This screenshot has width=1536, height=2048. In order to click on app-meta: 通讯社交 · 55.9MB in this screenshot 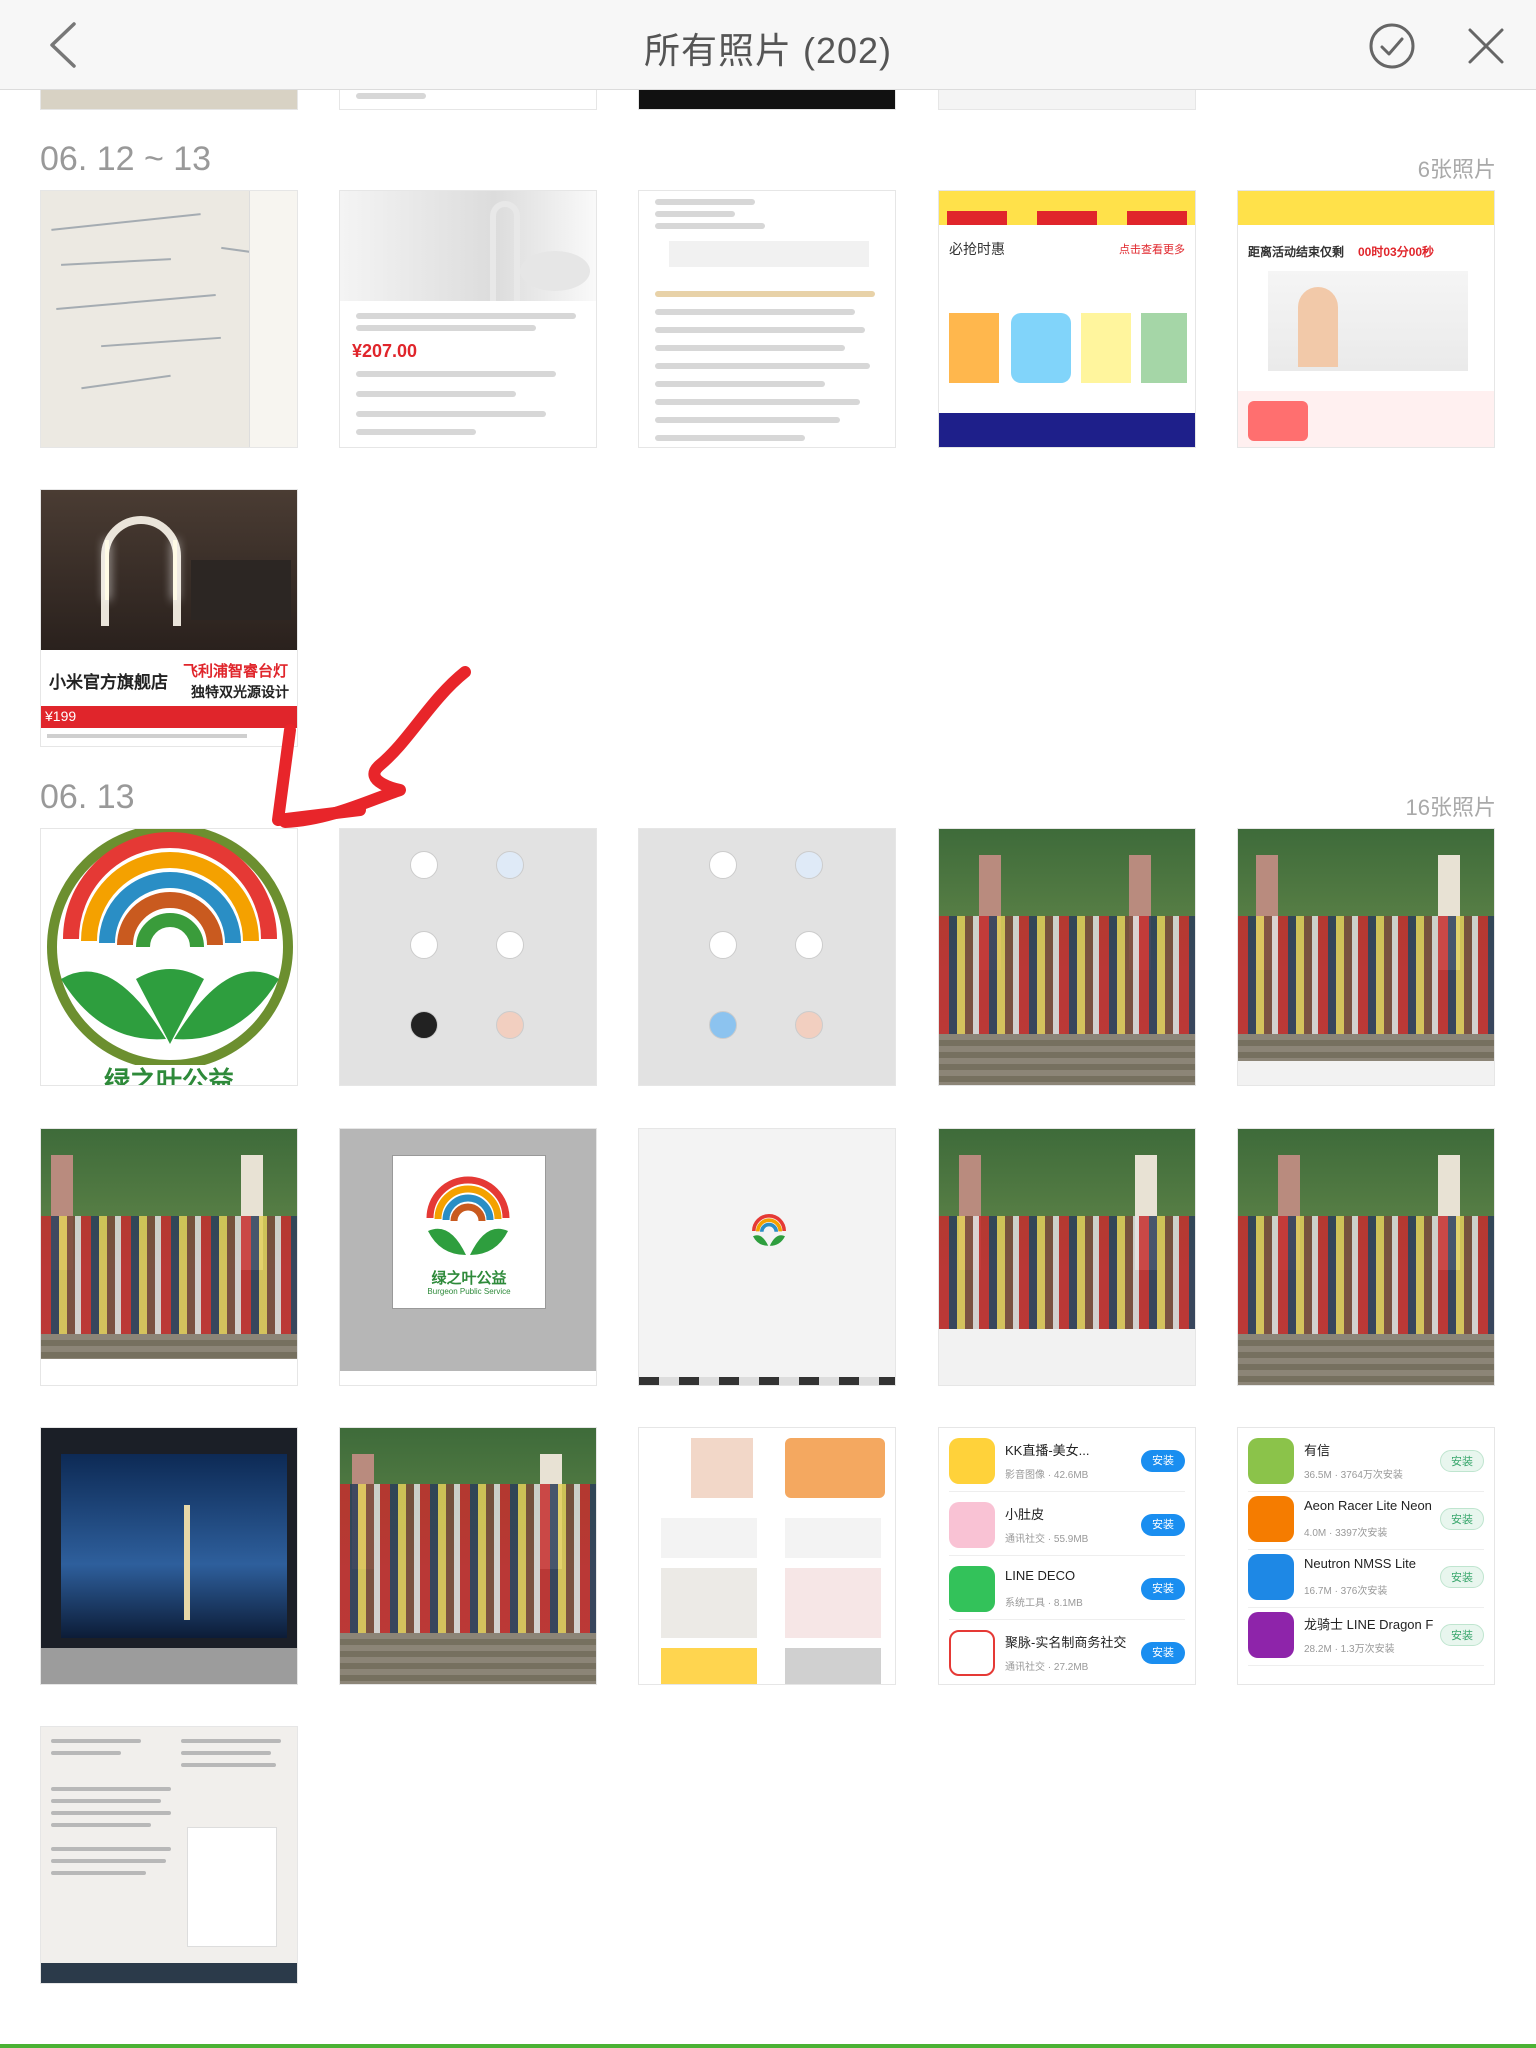, I will do `click(1047, 1539)`.